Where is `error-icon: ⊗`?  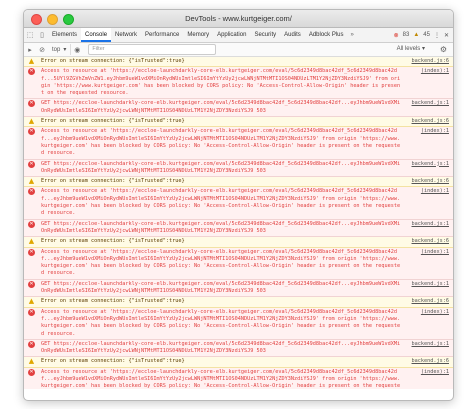 error-icon: ⊗ is located at coordinates (396, 35).